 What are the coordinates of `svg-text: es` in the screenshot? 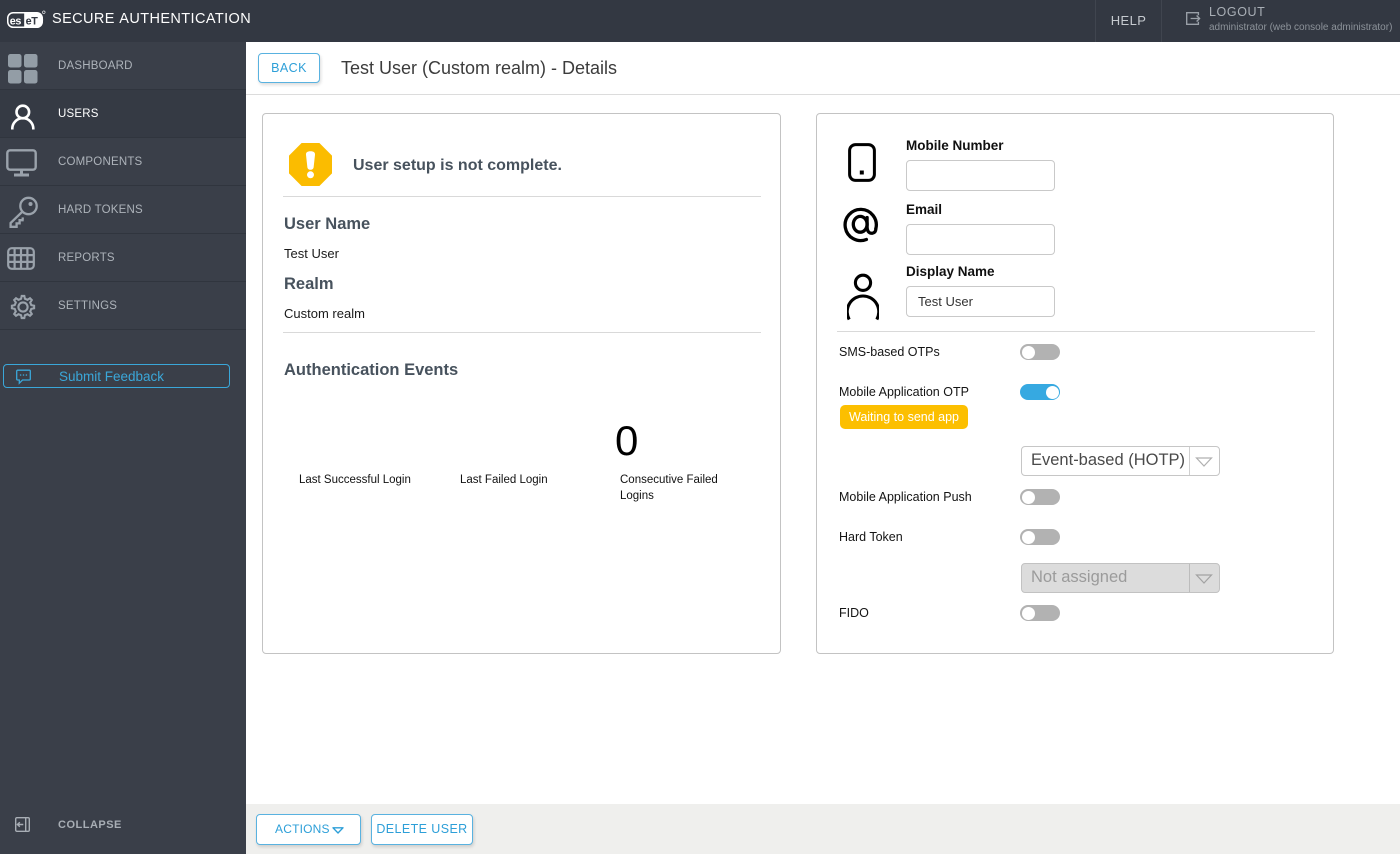 It's located at (16, 22).